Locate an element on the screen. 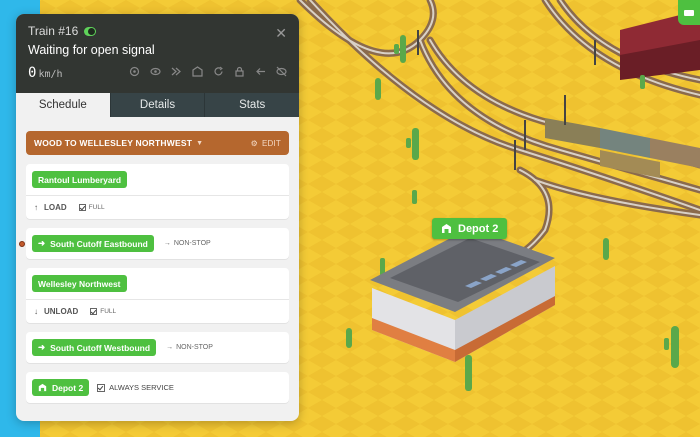  tab-stats: Stats is located at coordinates (251, 105).